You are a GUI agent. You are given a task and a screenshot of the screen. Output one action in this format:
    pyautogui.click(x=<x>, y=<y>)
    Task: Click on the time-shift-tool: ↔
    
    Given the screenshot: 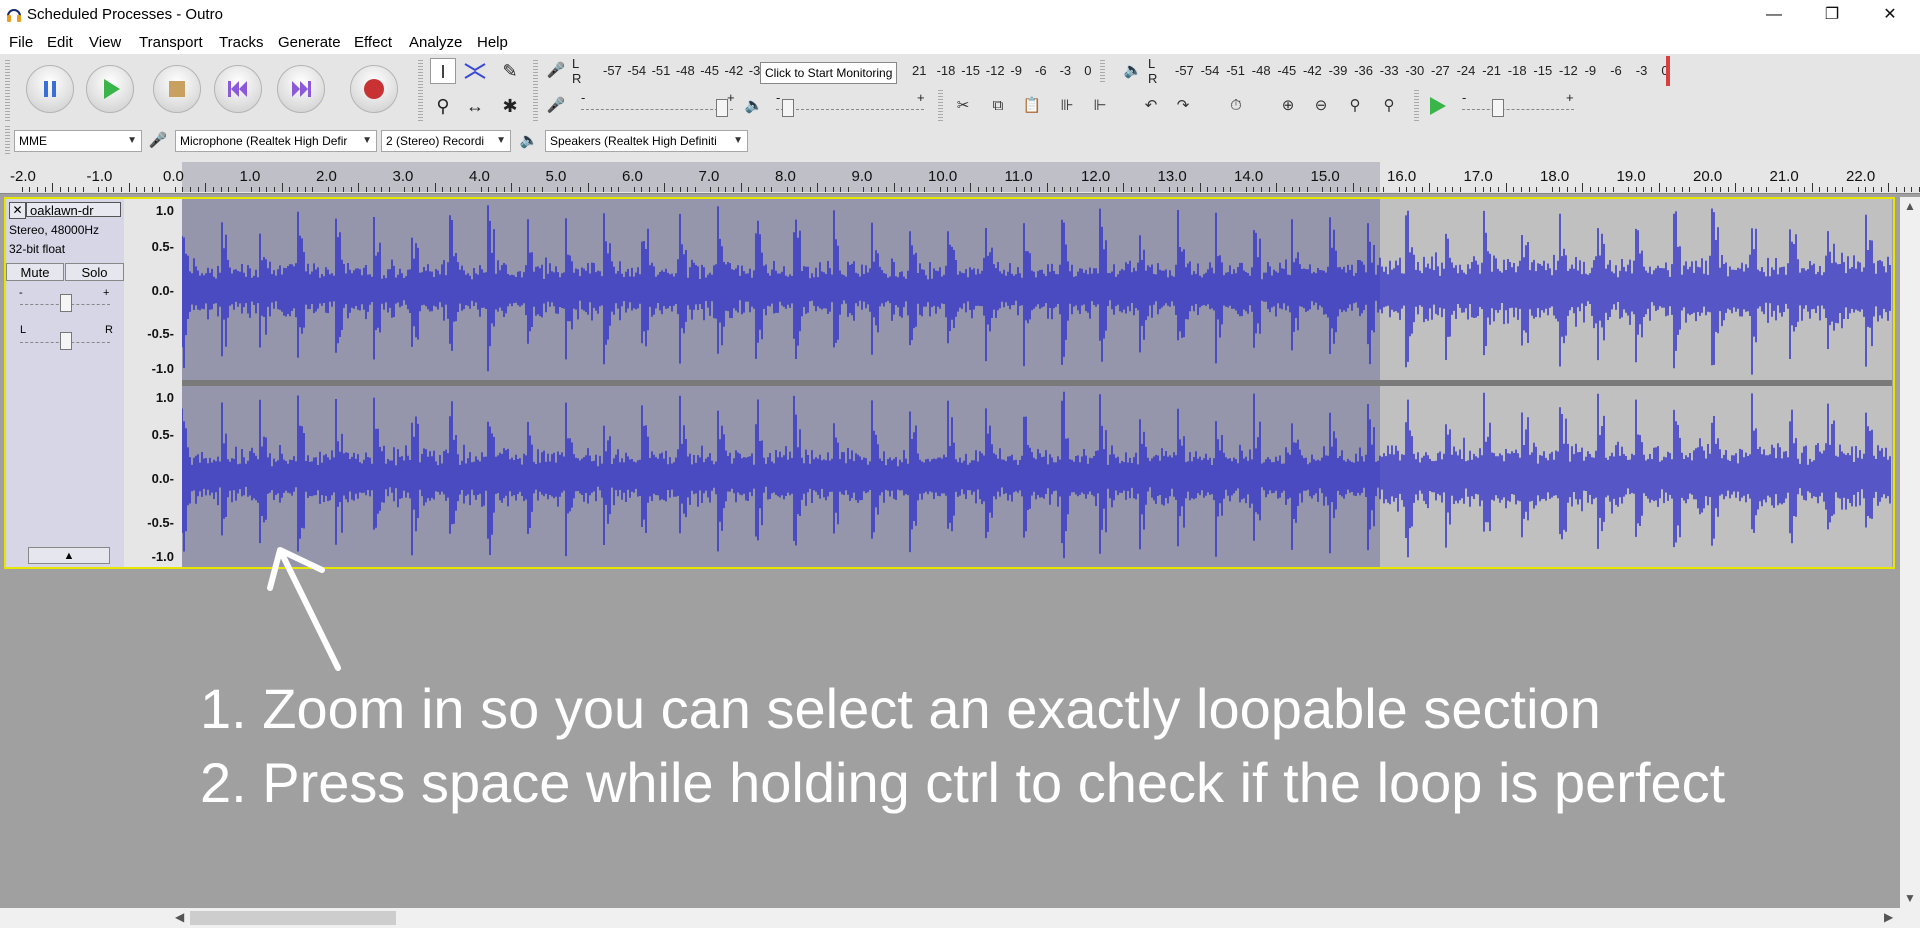 What is the action you would take?
    pyautogui.click(x=475, y=106)
    